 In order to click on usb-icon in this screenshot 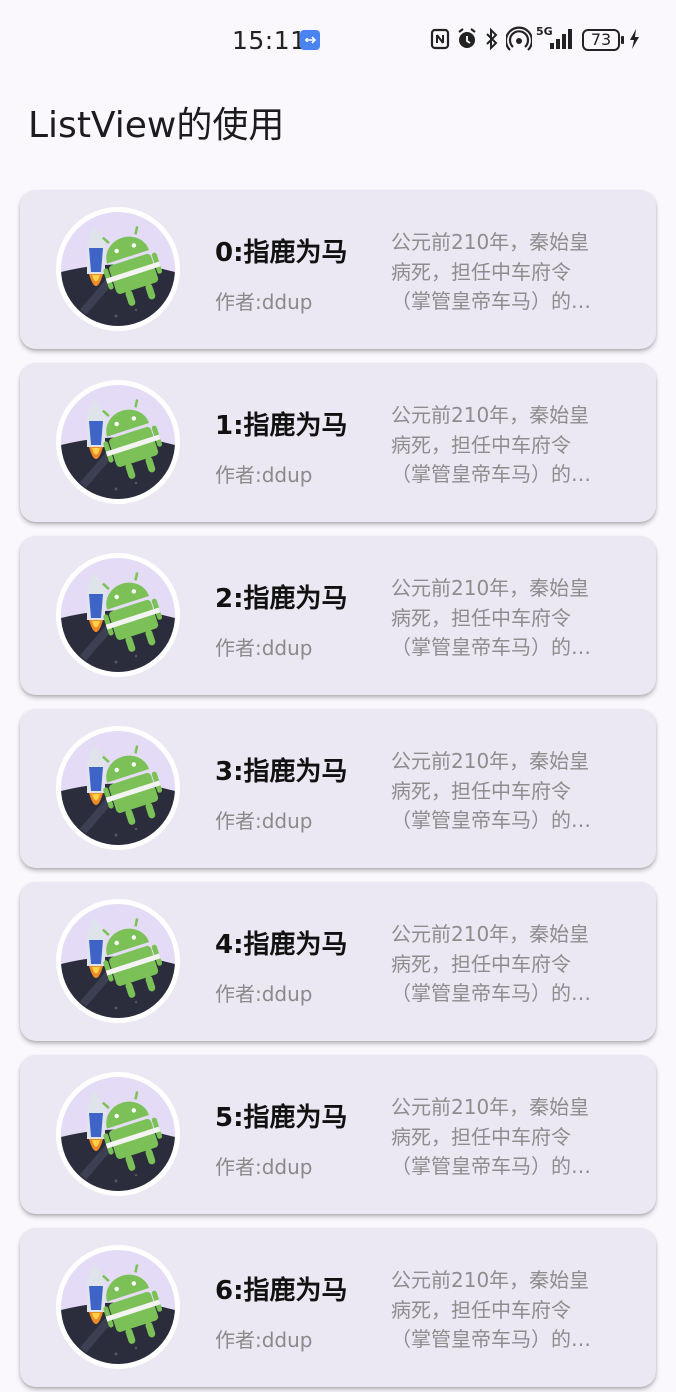, I will do `click(310, 40)`.